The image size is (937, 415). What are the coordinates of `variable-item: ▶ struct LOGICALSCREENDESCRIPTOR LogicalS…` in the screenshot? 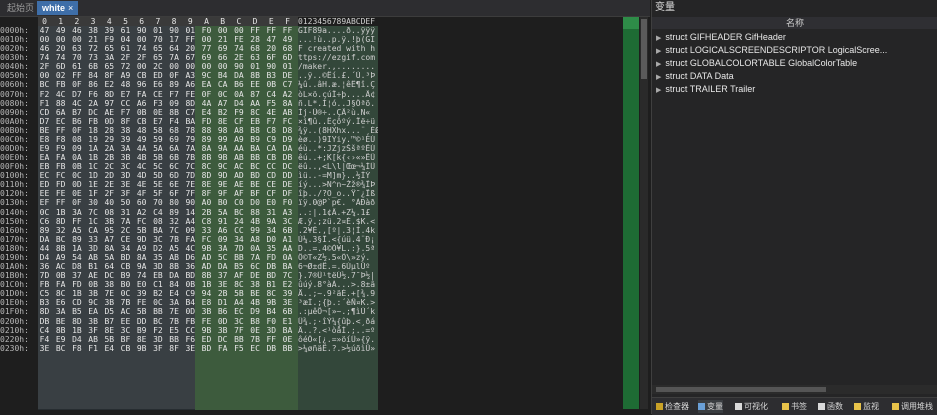 It's located at (794, 50).